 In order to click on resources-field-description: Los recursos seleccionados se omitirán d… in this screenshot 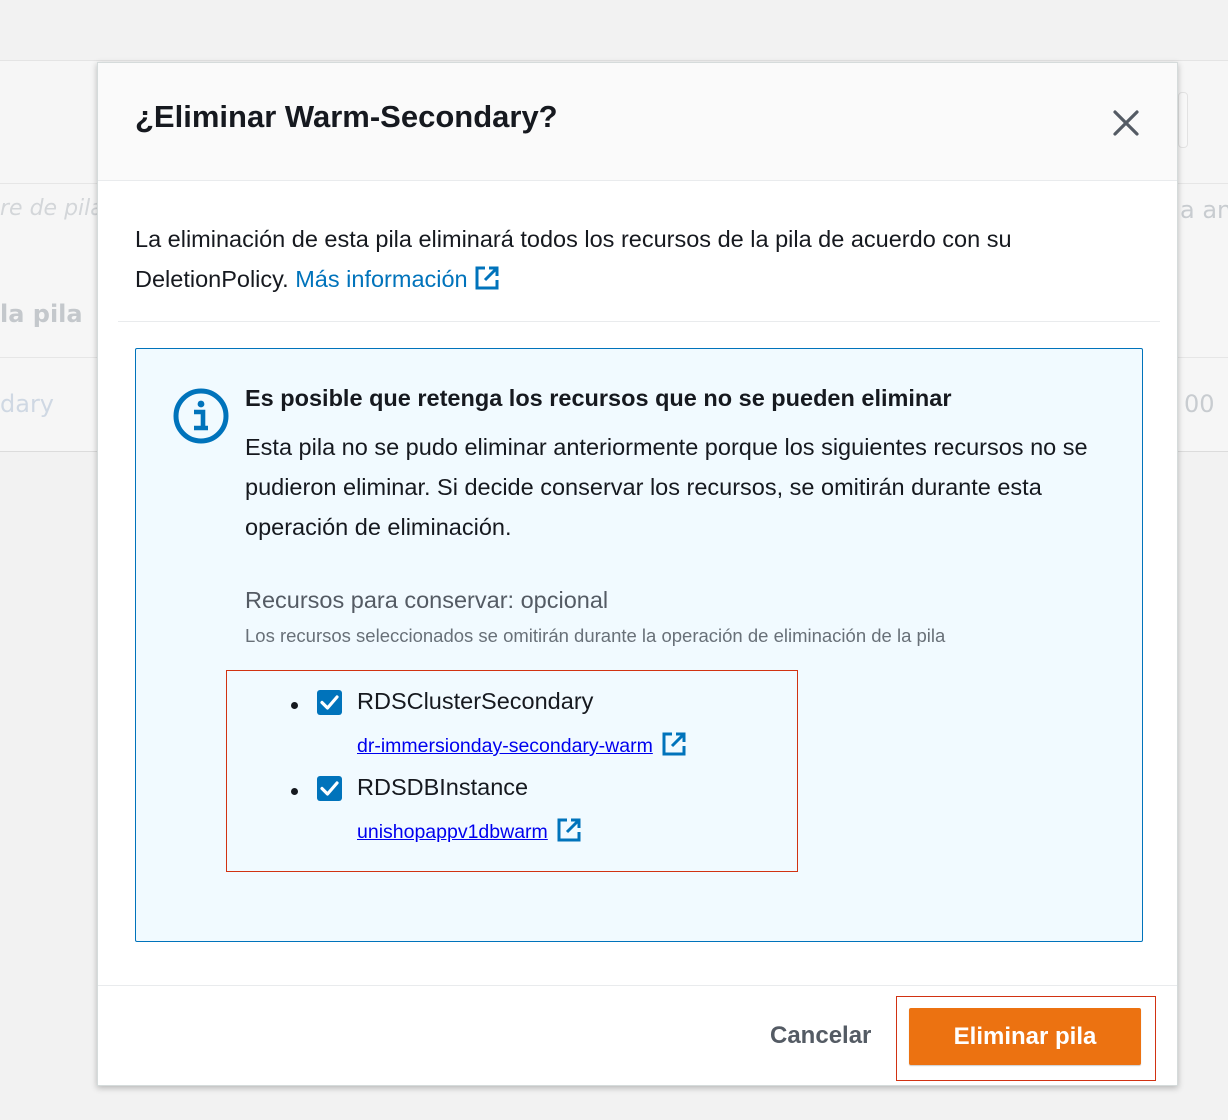, I will do `click(595, 635)`.